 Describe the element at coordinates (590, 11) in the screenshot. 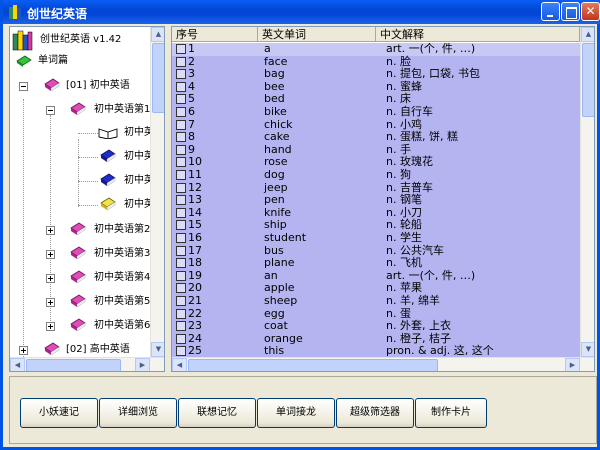

I see `close-button: ✕` at that location.